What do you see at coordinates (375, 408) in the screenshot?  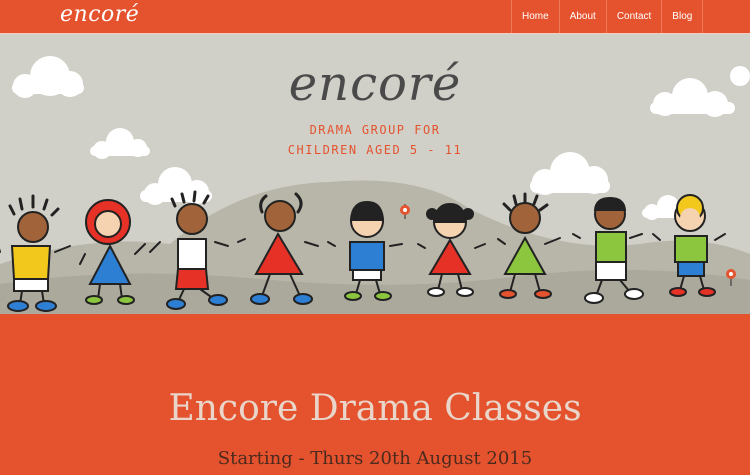 I see `page-title: Encore Drama Classes` at bounding box center [375, 408].